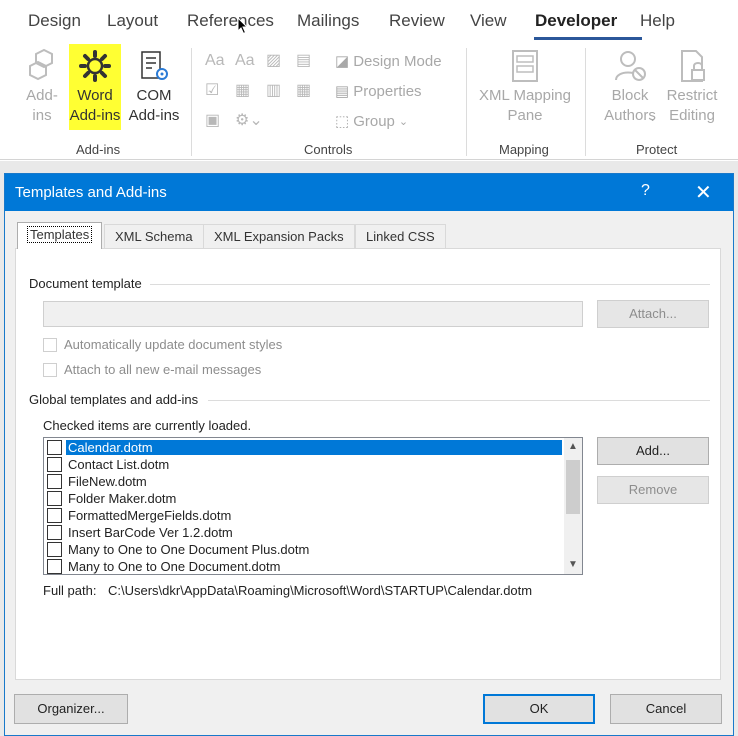  Describe the element at coordinates (328, 21) in the screenshot. I see `tab-mailings: Mailings` at that location.